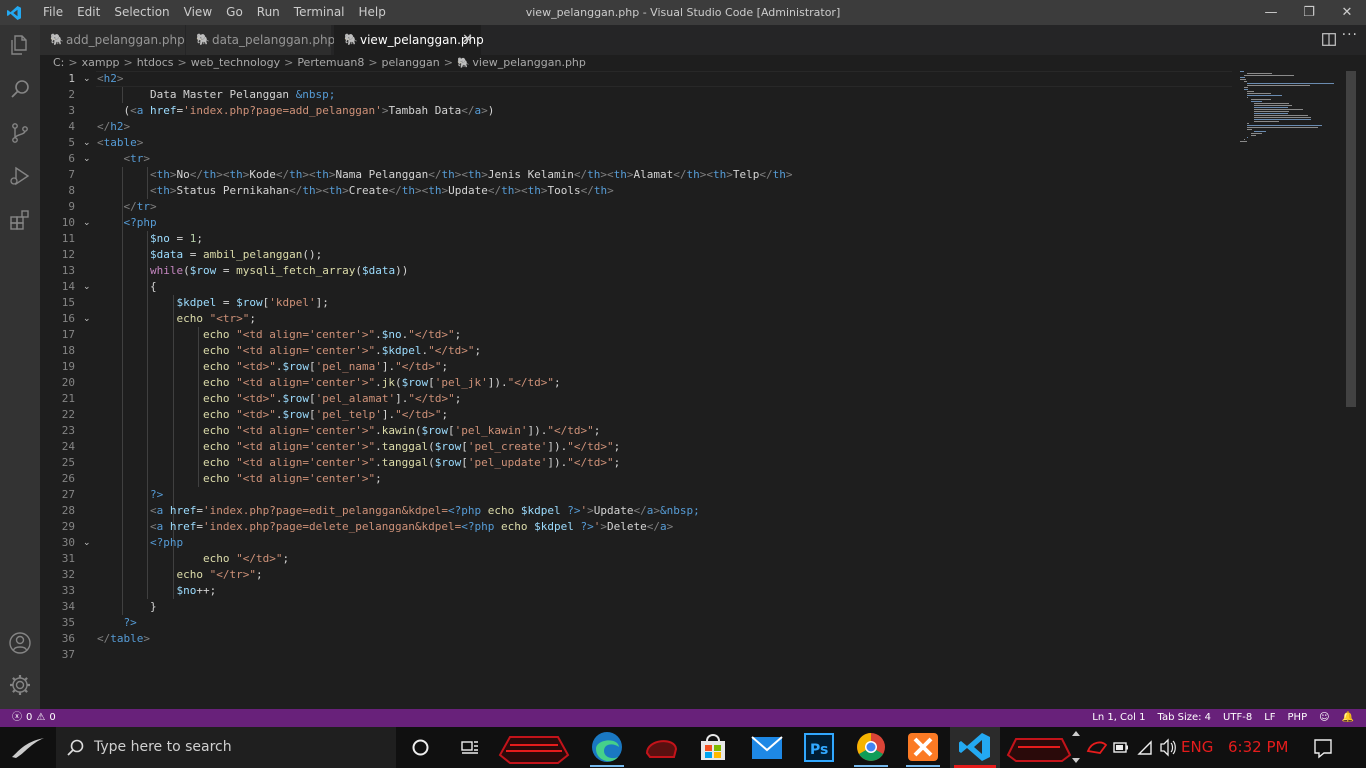  I want to click on microsoft-store-icon, so click(713, 747).